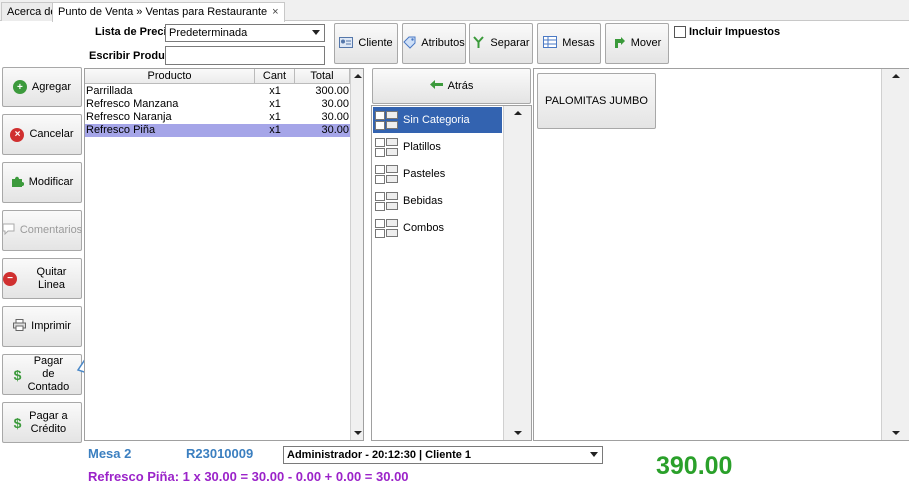 The image size is (909, 486). I want to click on pagar-contado-label: Pagar de Contado, so click(48, 374).